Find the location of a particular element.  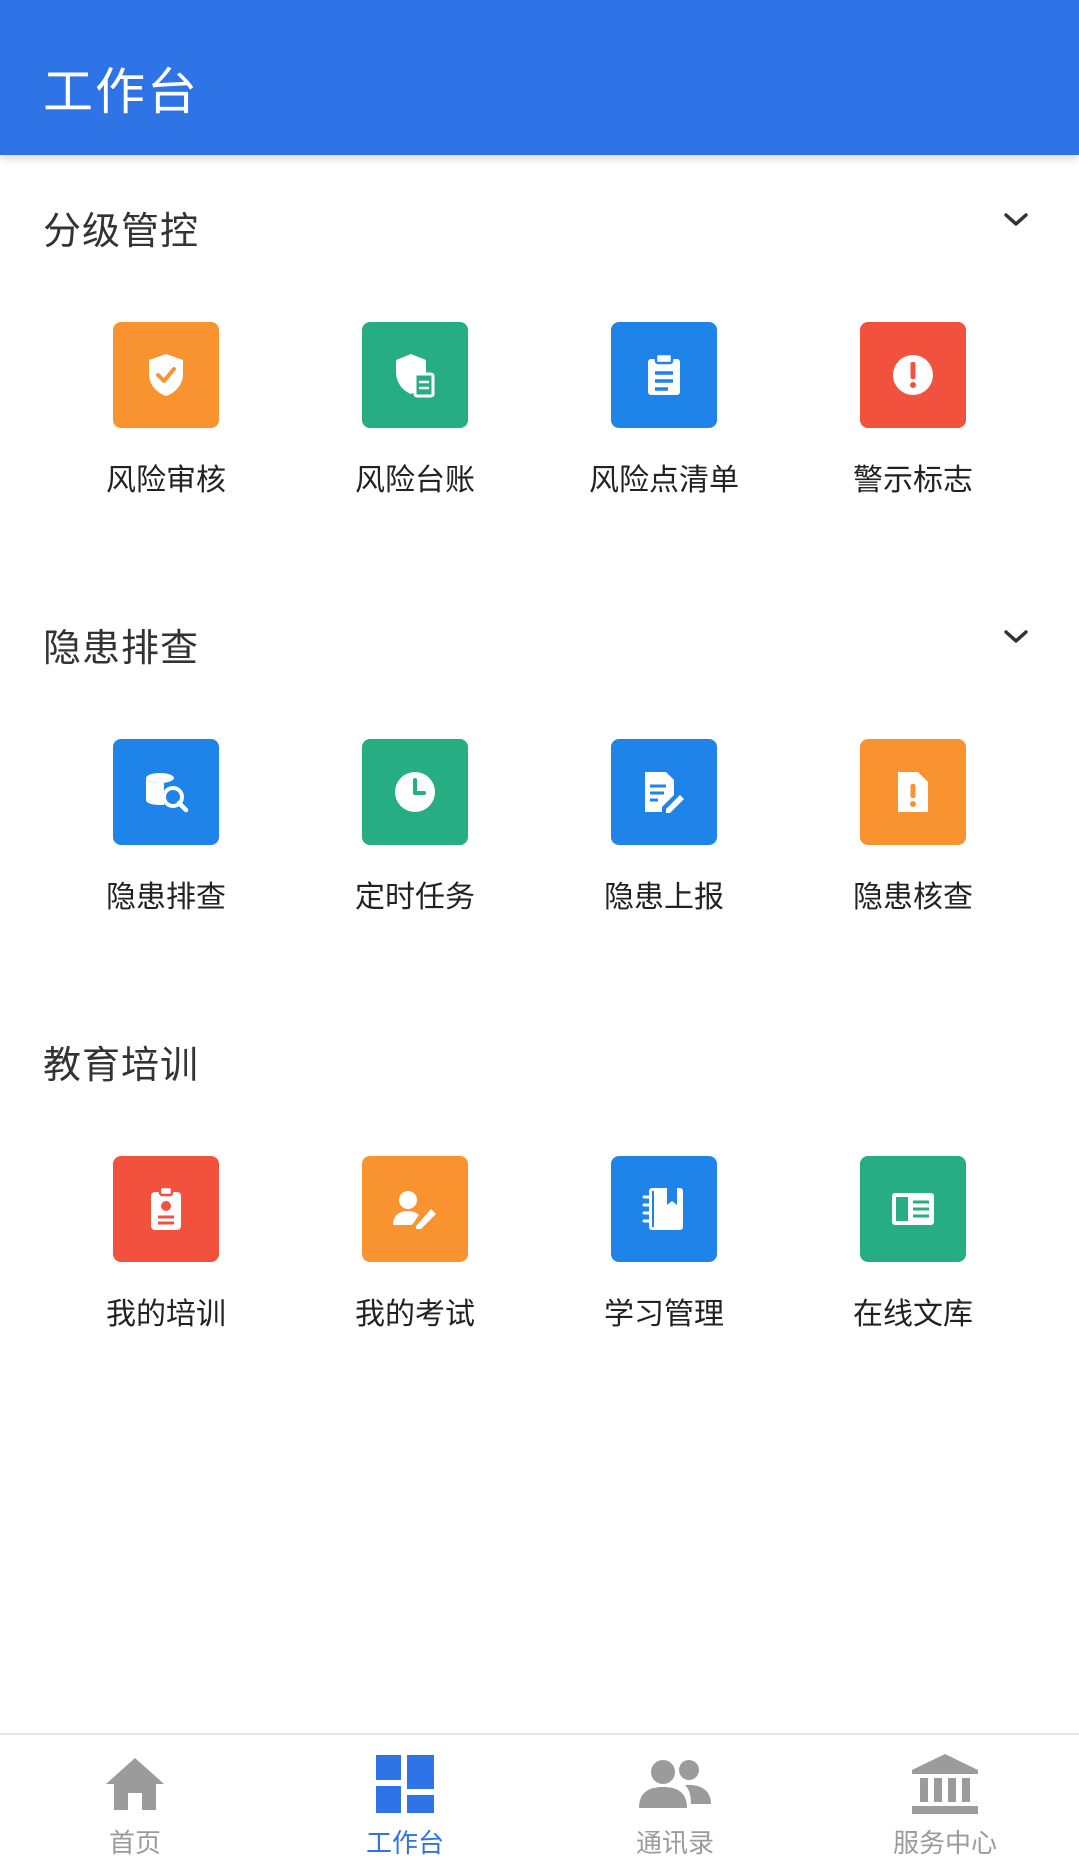

page-title: 工作台 is located at coordinates (121, 92).